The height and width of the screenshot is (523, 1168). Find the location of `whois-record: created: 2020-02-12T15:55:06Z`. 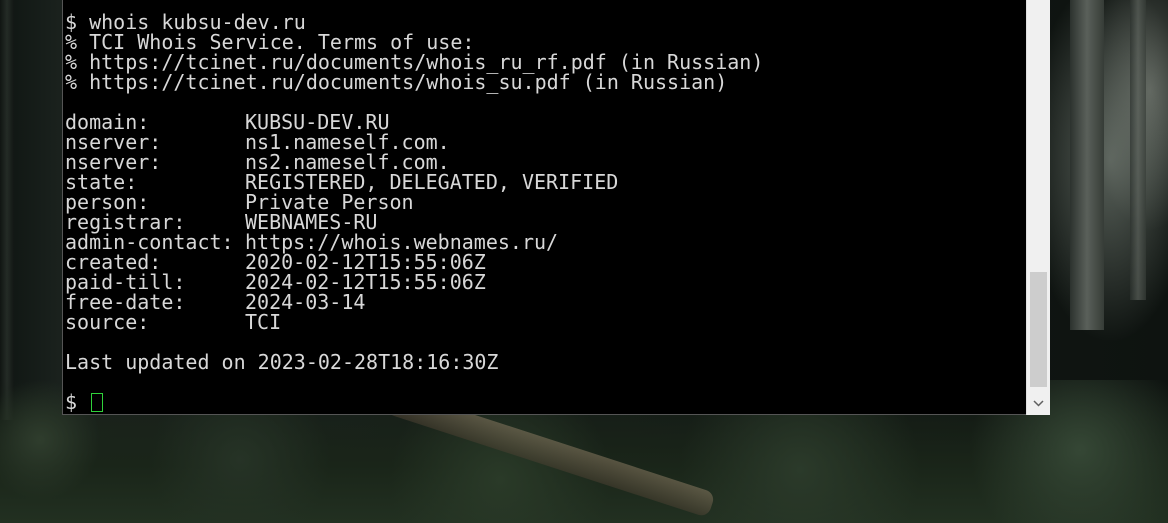

whois-record: created: 2020-02-12T15:55:06Z is located at coordinates (414, 262).